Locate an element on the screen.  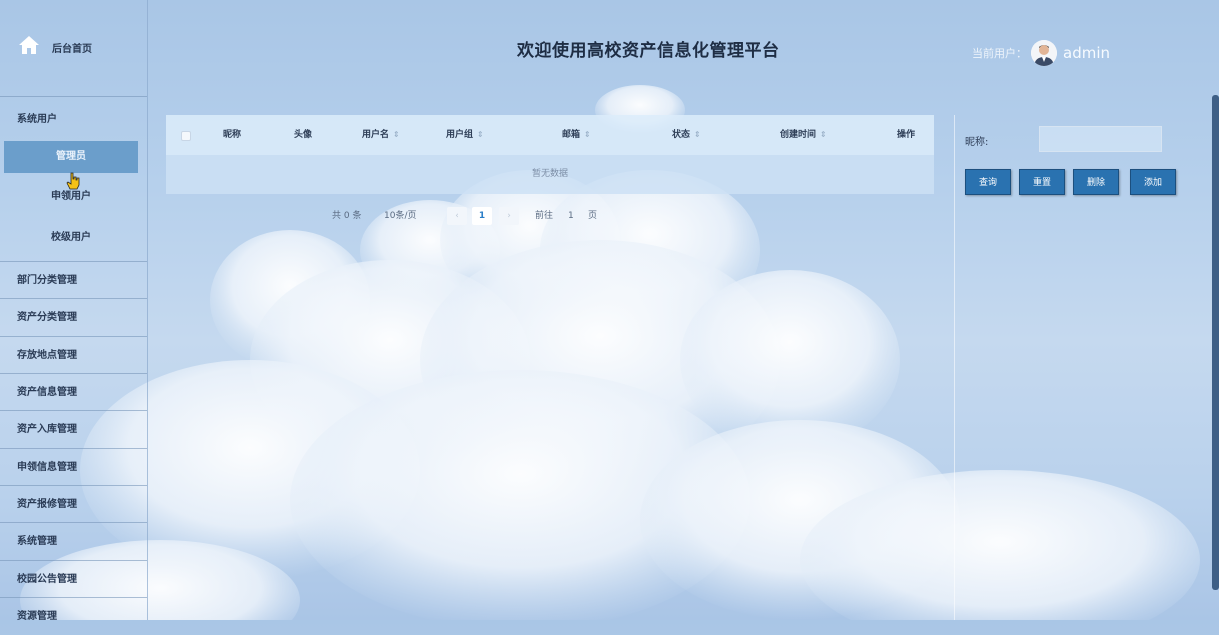
column-usergroup: 用户组 ⇕ is located at coordinates (465, 135).